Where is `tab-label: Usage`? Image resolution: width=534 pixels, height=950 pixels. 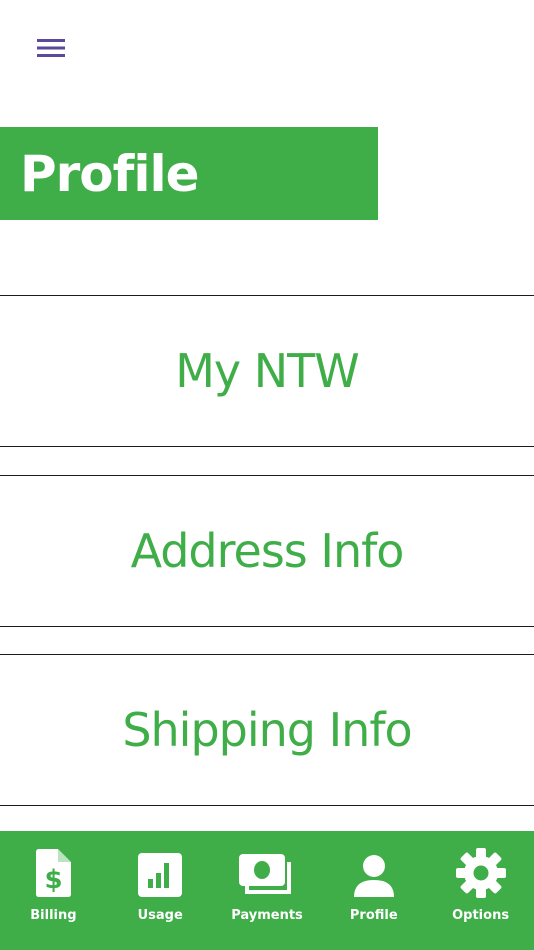
tab-label: Usage is located at coordinates (160, 915).